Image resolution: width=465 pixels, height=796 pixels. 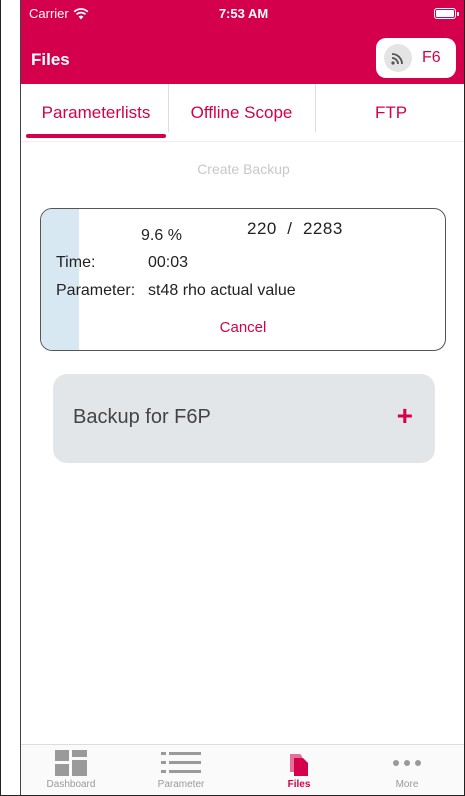 I want to click on tabbar-item-more: More, so click(x=407, y=770).